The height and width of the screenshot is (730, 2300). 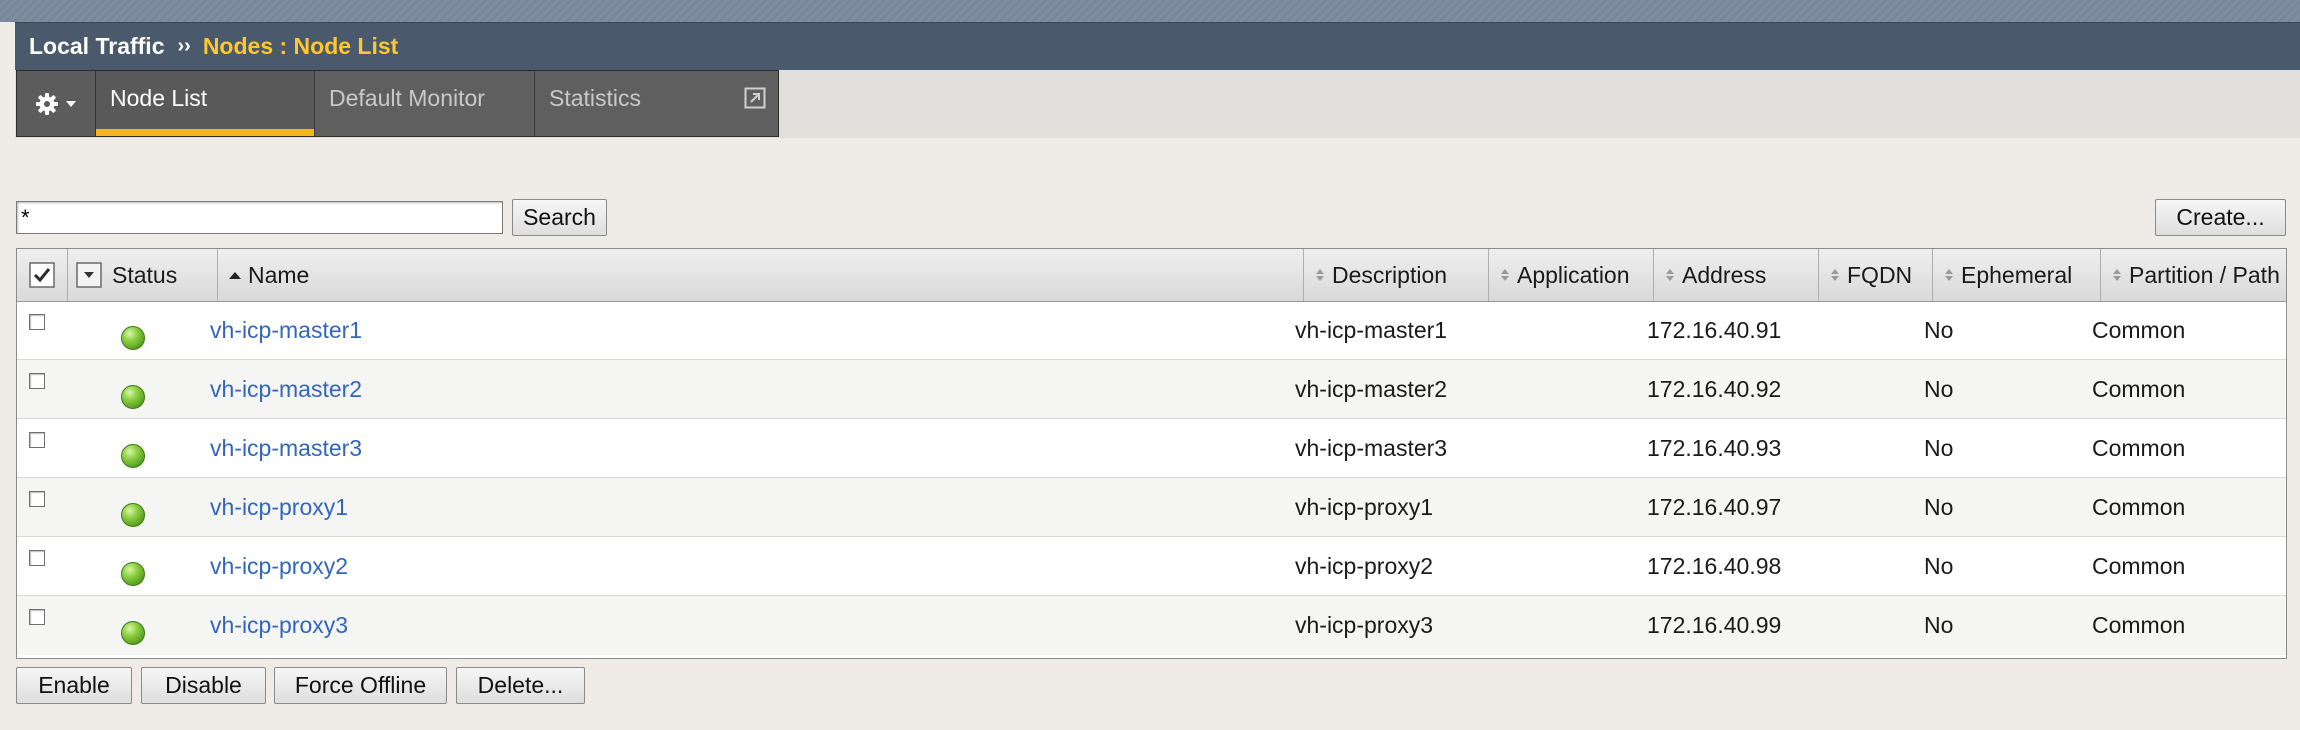 What do you see at coordinates (1157, 46) in the screenshot?
I see `breadcrumb: Local Traffic ›› Nodes : Node List` at bounding box center [1157, 46].